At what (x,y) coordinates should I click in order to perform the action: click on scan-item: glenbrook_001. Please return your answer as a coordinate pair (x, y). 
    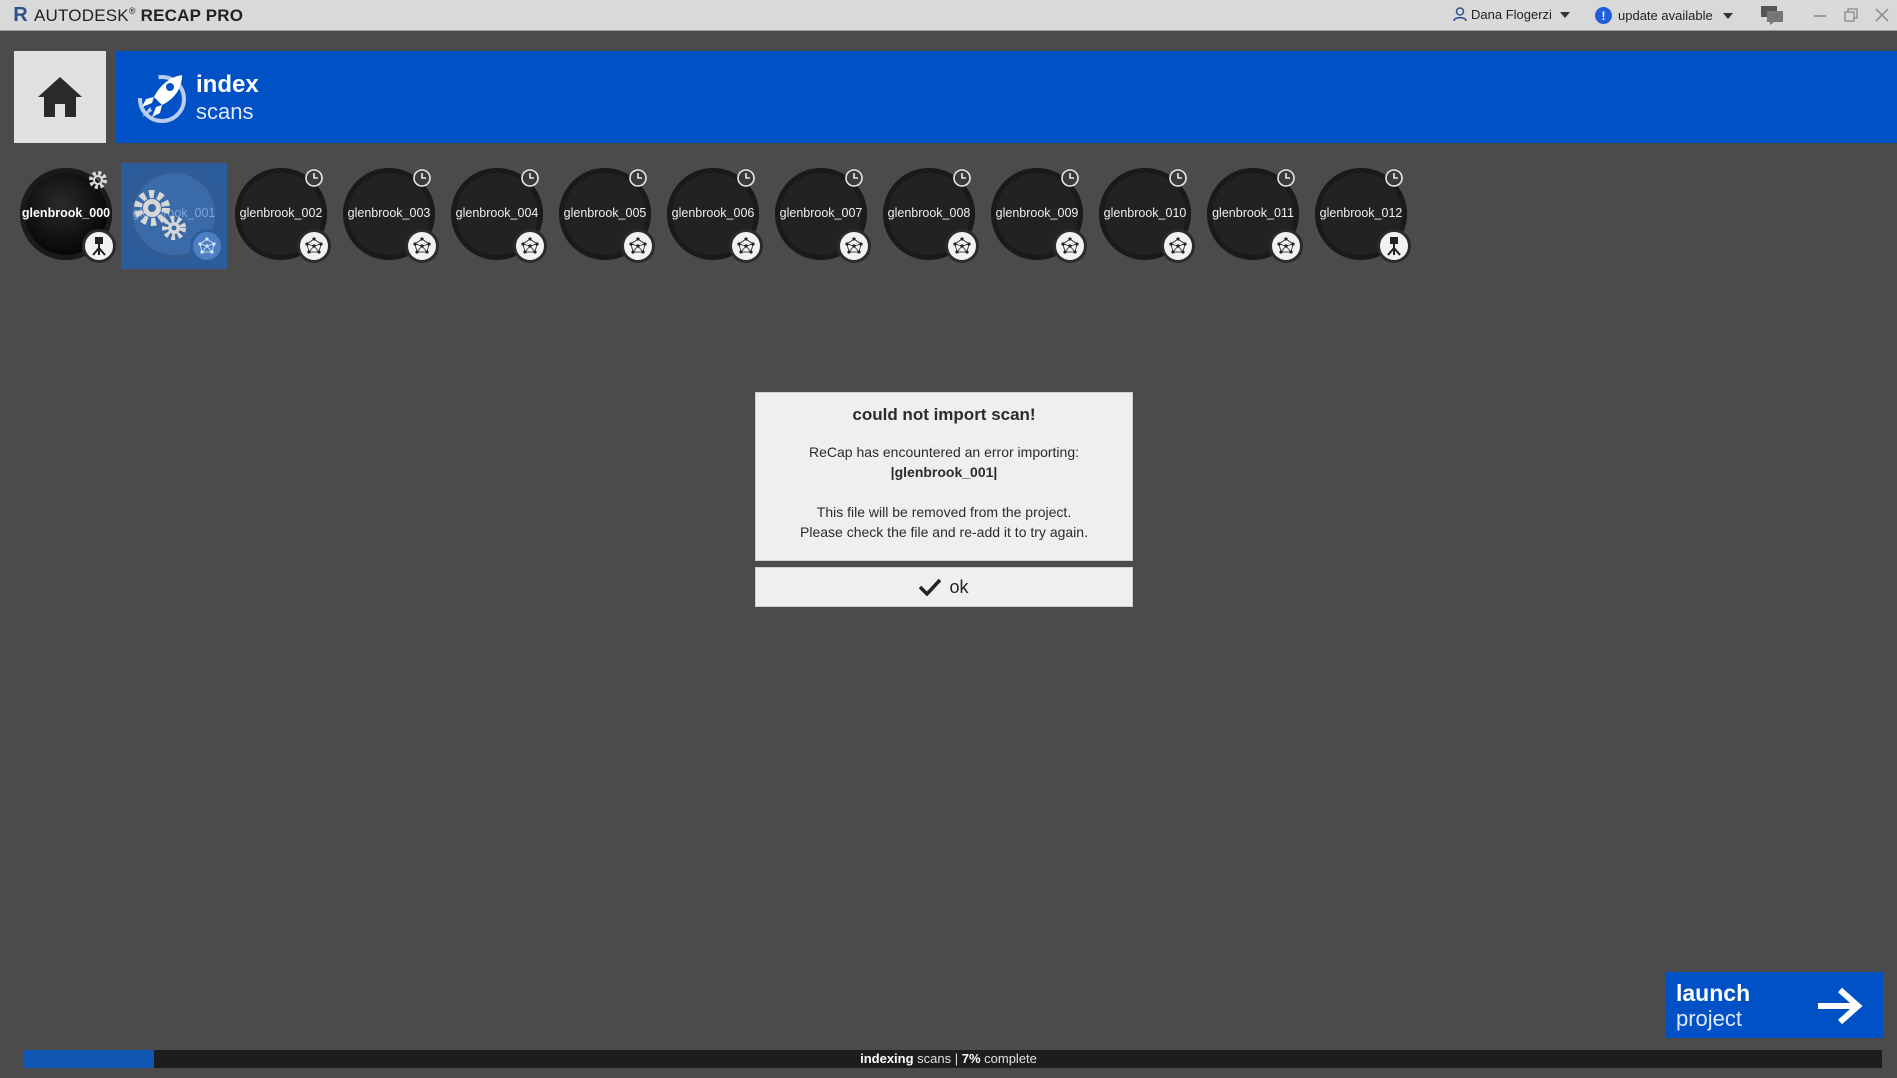
    Looking at the image, I should click on (175, 216).